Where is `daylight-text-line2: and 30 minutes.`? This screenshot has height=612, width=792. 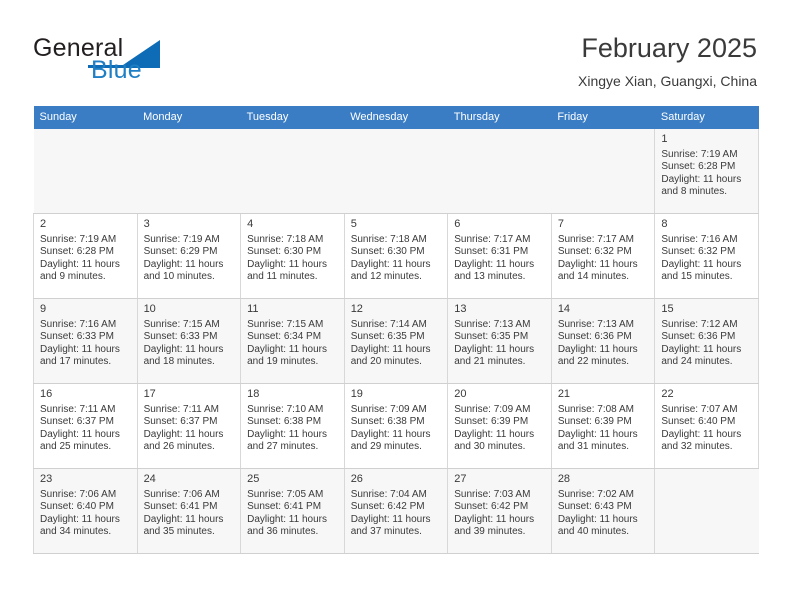
daylight-text-line2: and 30 minutes. is located at coordinates (490, 447).